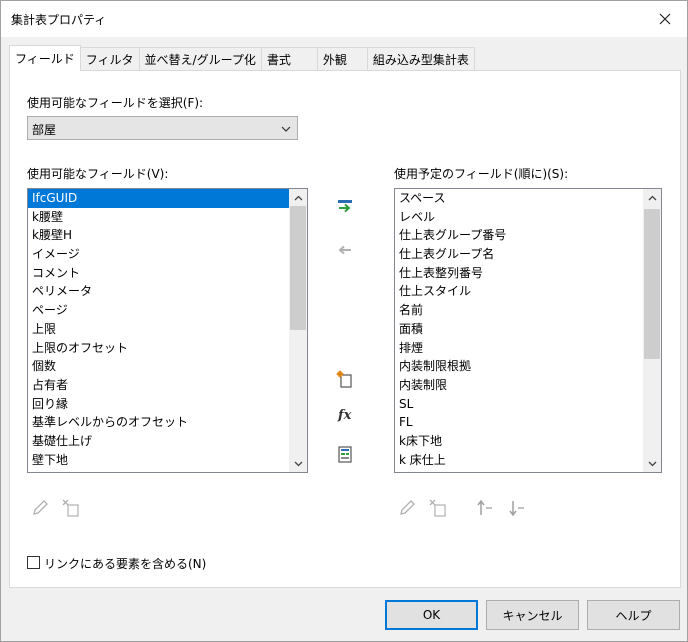  I want to click on available-fields-scrollbar, so click(298, 330).